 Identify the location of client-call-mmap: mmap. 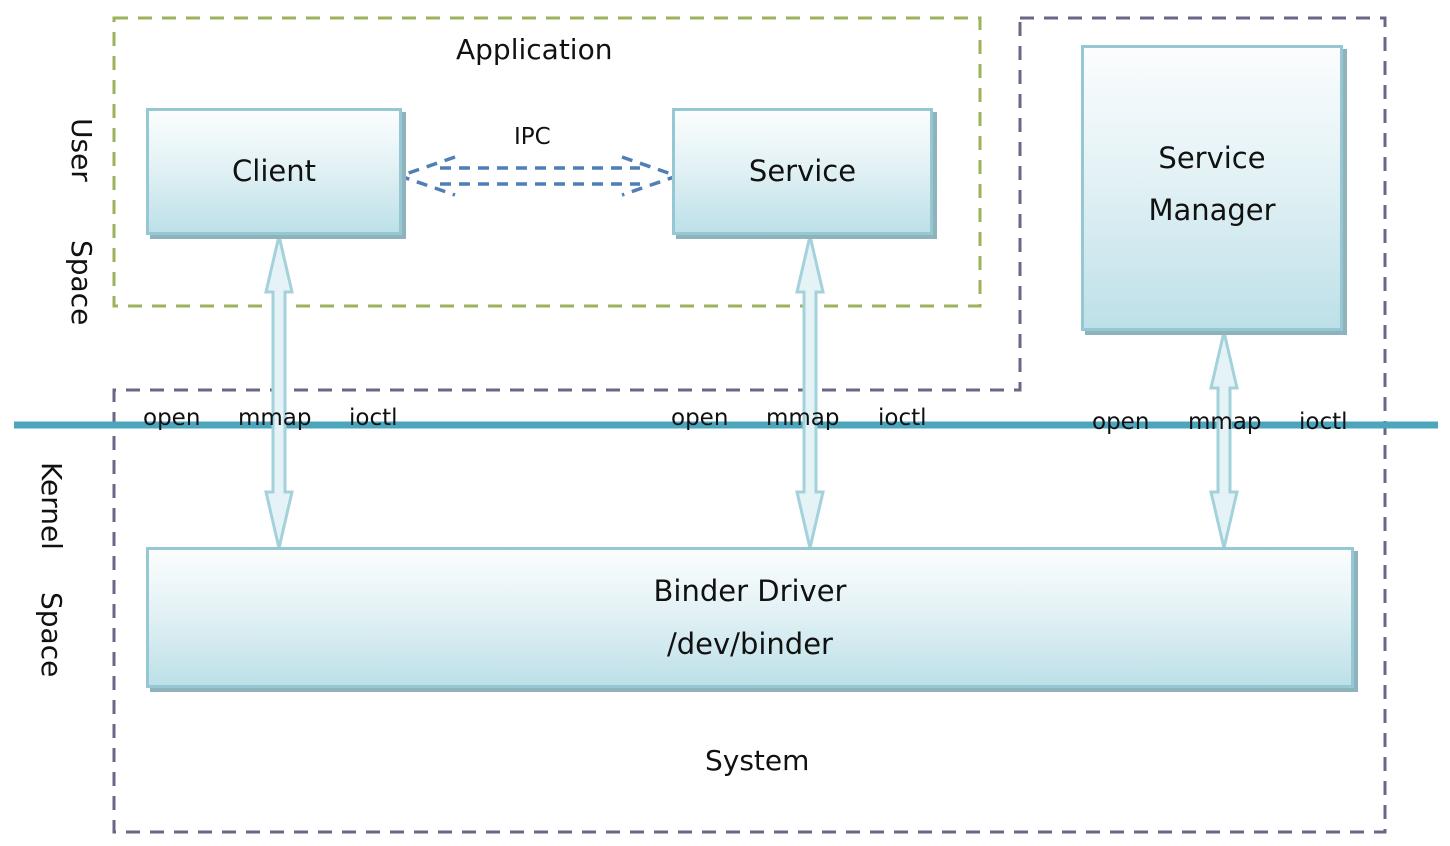
(275, 418).